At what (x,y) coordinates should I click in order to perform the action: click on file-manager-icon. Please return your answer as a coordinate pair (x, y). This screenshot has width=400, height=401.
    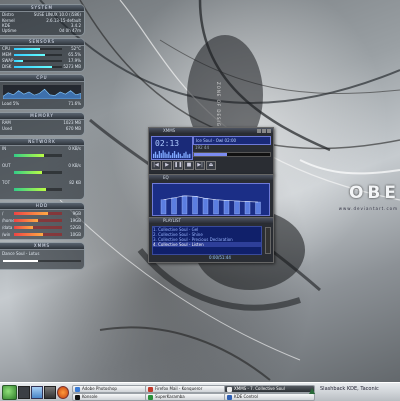
    Looking at the image, I should click on (37, 392).